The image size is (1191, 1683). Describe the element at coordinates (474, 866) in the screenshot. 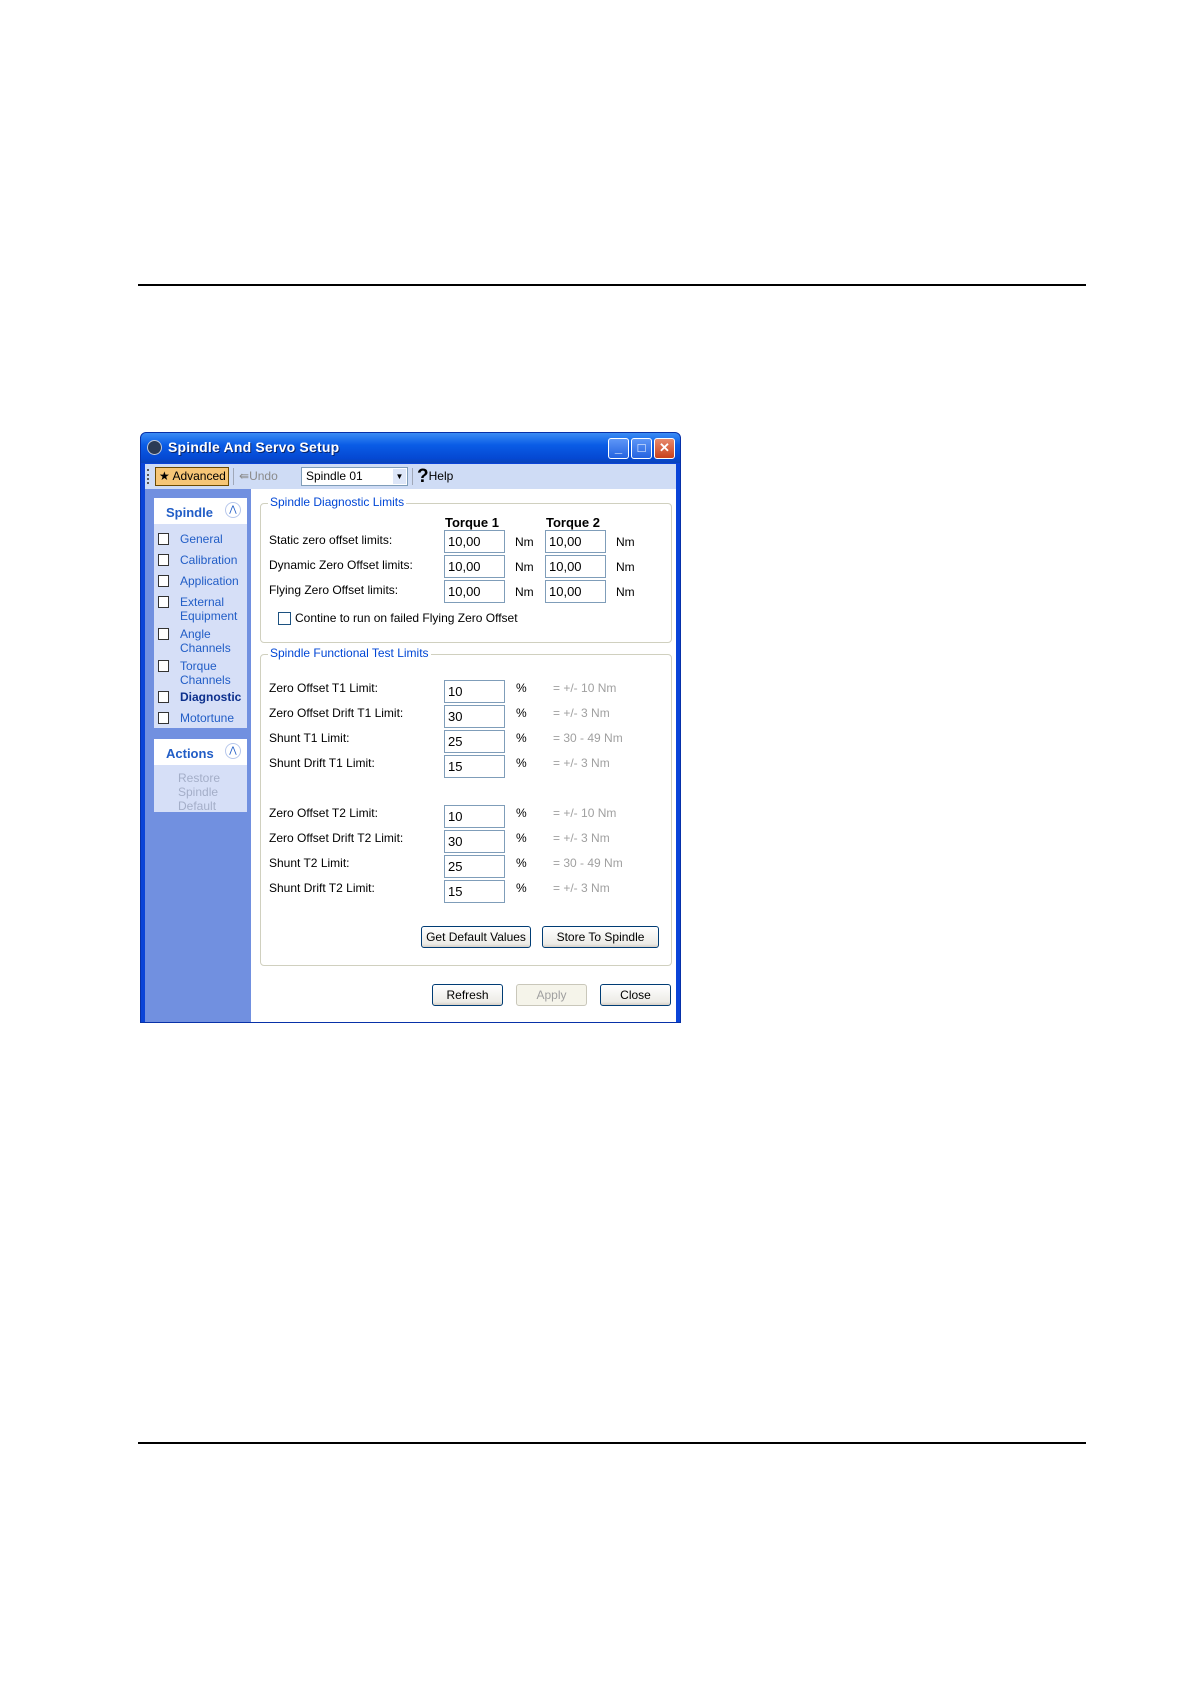

I see `shunt-t2-input: 25` at that location.